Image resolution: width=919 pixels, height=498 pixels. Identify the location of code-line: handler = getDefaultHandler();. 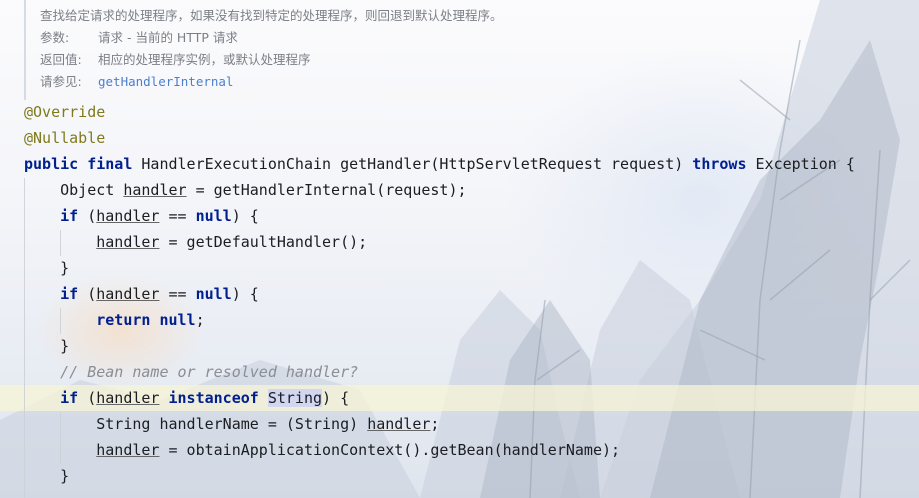
(195, 242).